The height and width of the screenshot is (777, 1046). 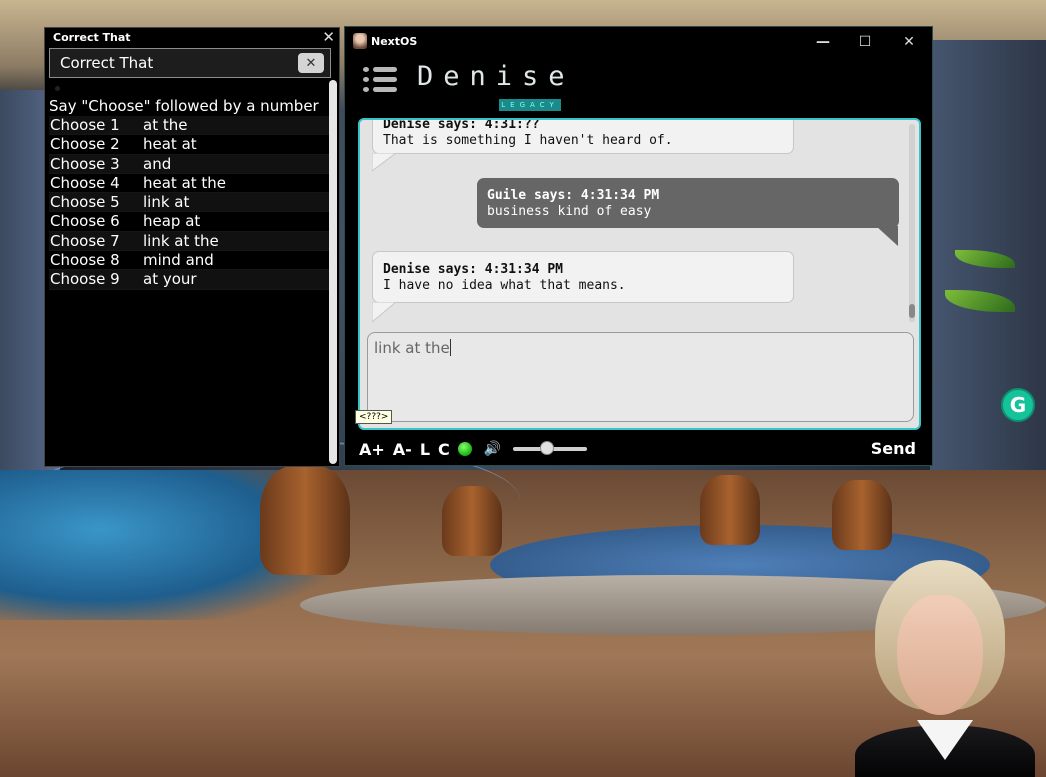 What do you see at coordinates (333, 272) in the screenshot?
I see `scrollbar` at bounding box center [333, 272].